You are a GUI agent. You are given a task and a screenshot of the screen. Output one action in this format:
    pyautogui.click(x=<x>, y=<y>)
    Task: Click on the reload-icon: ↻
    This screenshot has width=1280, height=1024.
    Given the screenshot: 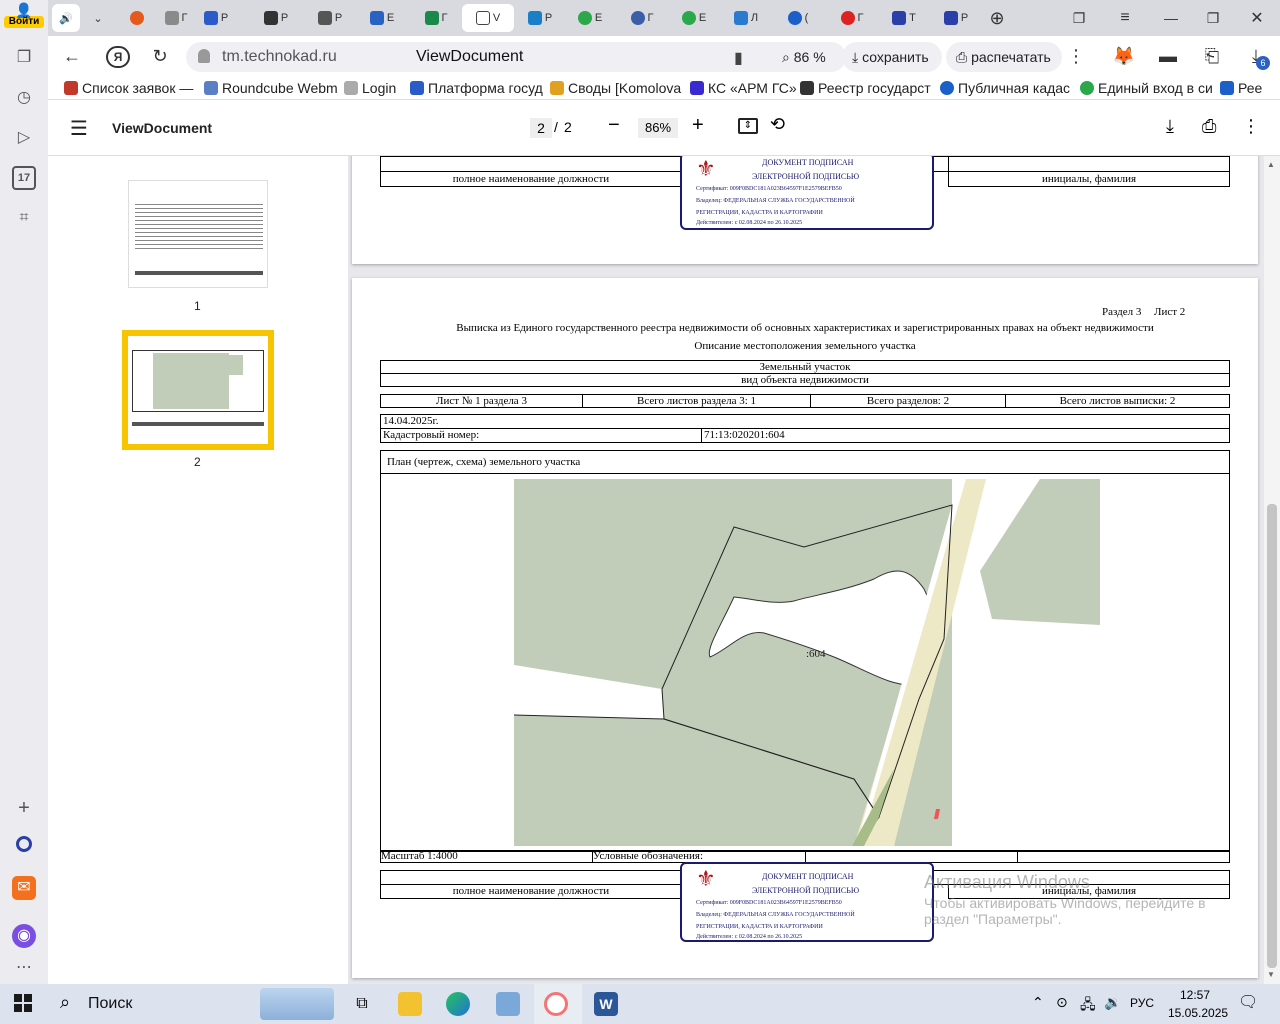 What is the action you would take?
    pyautogui.click(x=160, y=57)
    